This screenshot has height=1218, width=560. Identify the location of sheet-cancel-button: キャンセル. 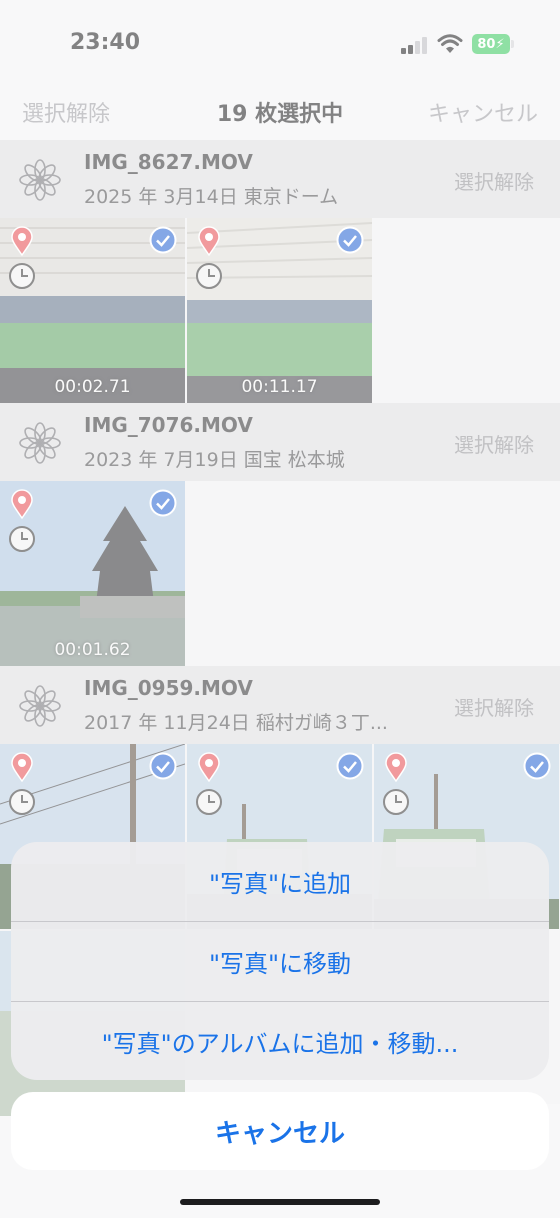
(280, 1131).